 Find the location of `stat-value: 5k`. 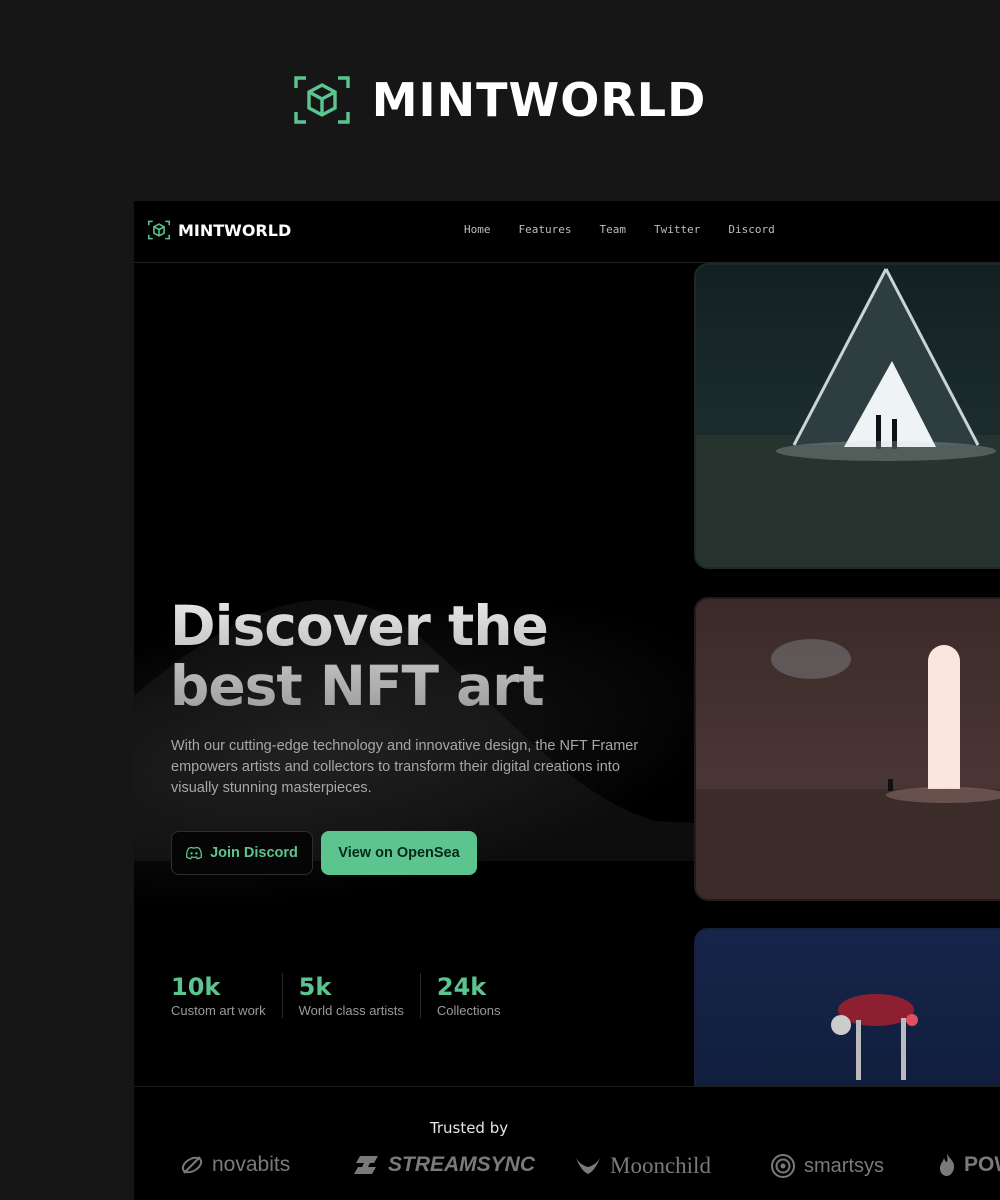

stat-value: 5k is located at coordinates (315, 987).